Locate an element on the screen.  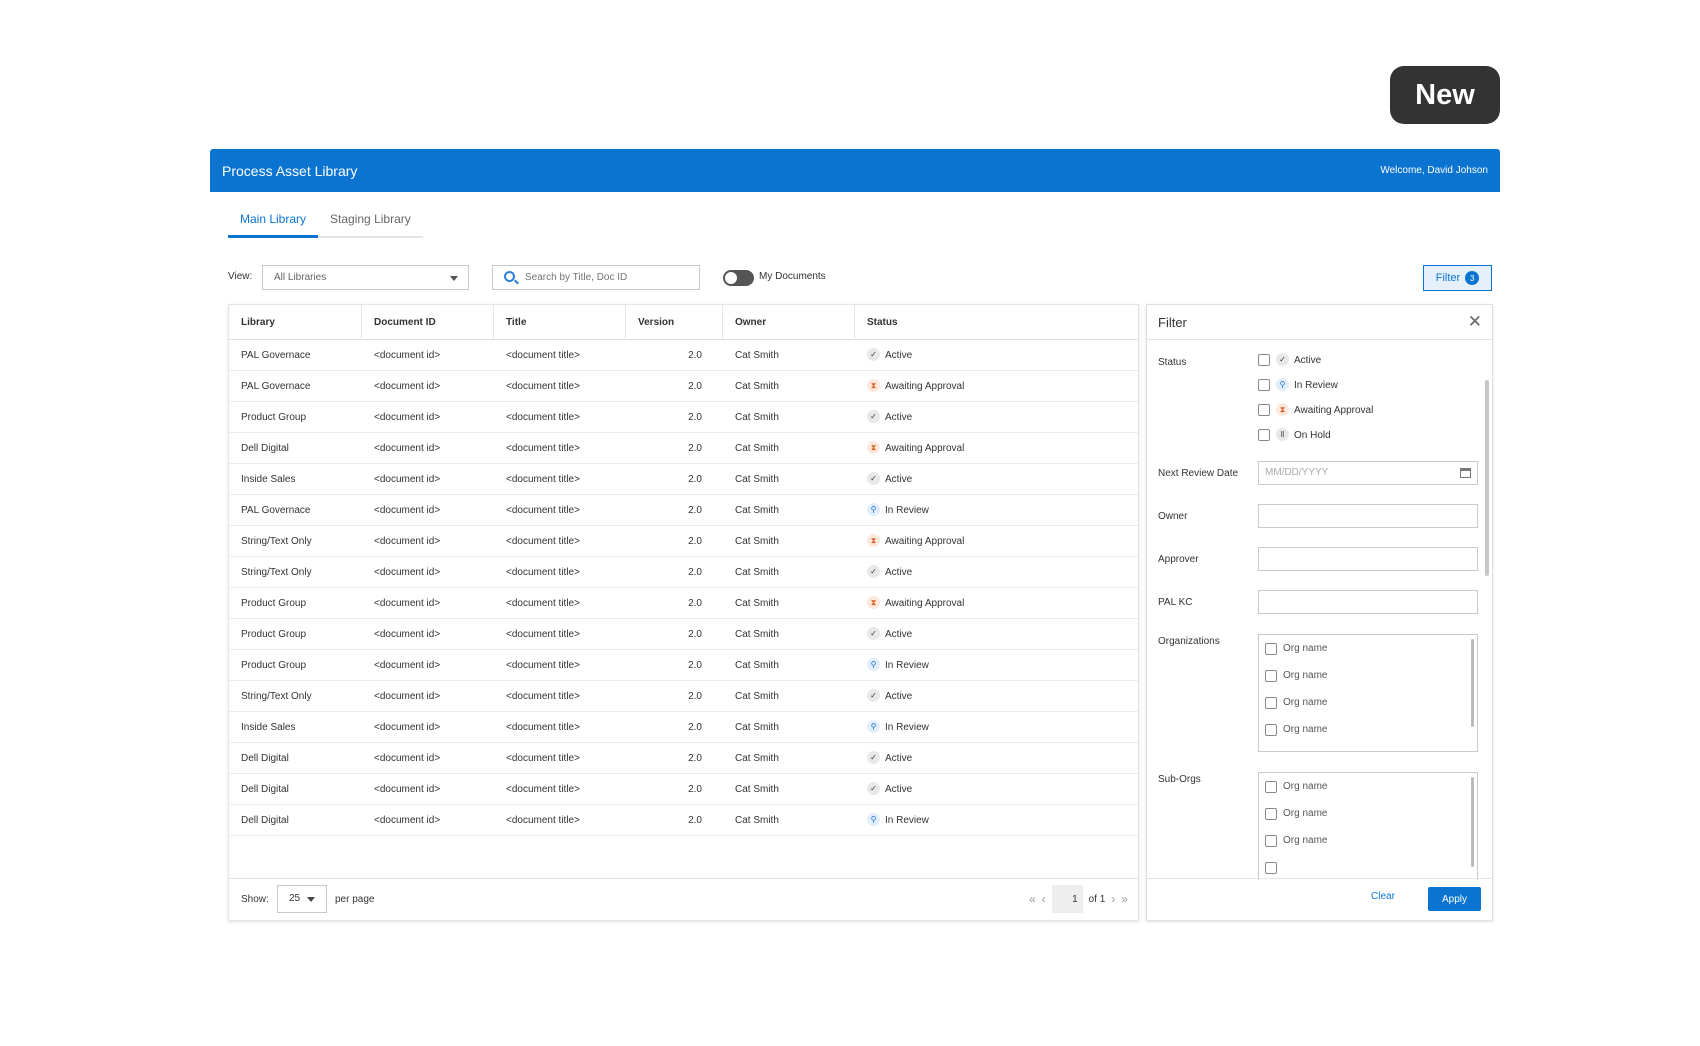
prev-page-icon: ‹ is located at coordinates (1044, 899).